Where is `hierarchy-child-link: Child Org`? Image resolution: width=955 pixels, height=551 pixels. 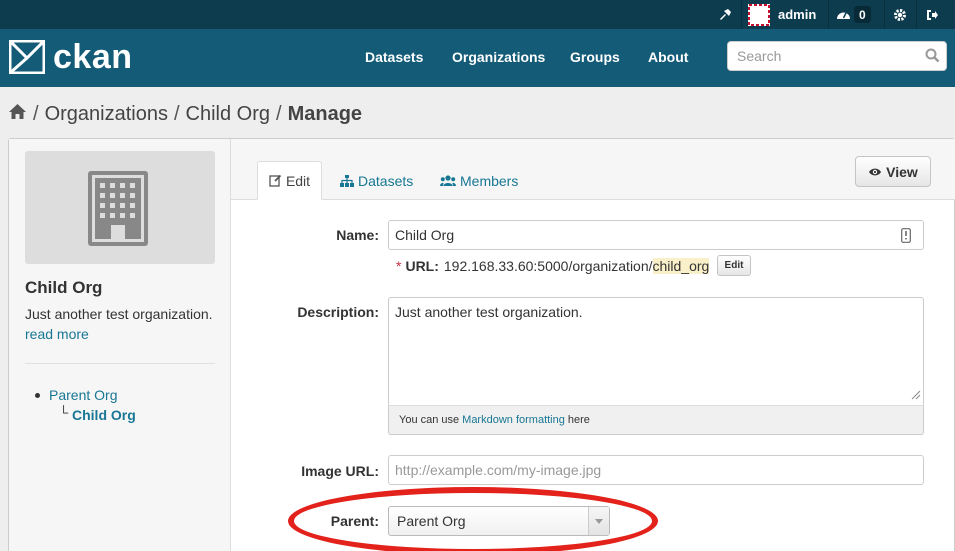
hierarchy-child-link: Child Org is located at coordinates (104, 415).